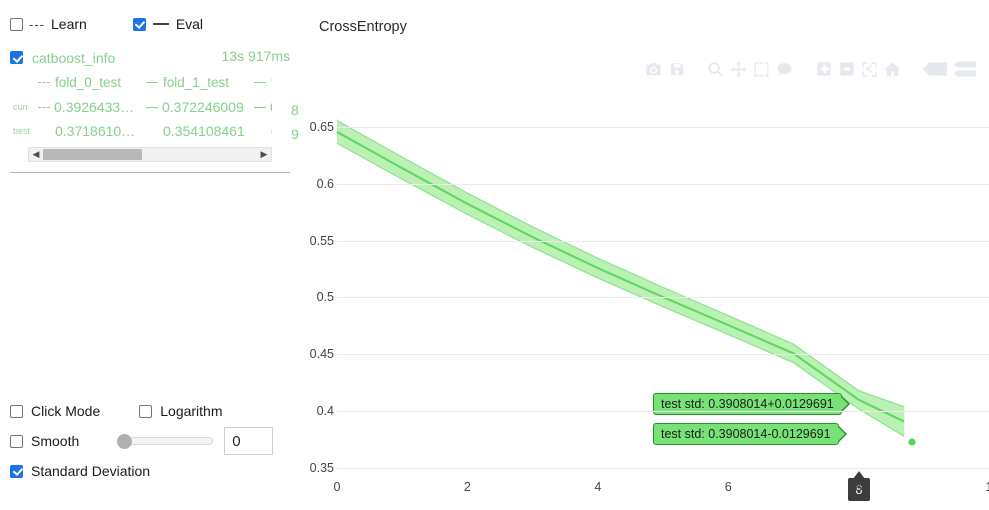 The height and width of the screenshot is (510, 989). Describe the element at coordinates (255, 56) in the screenshot. I see `run-elapsed-time: 13s 917ms` at that location.